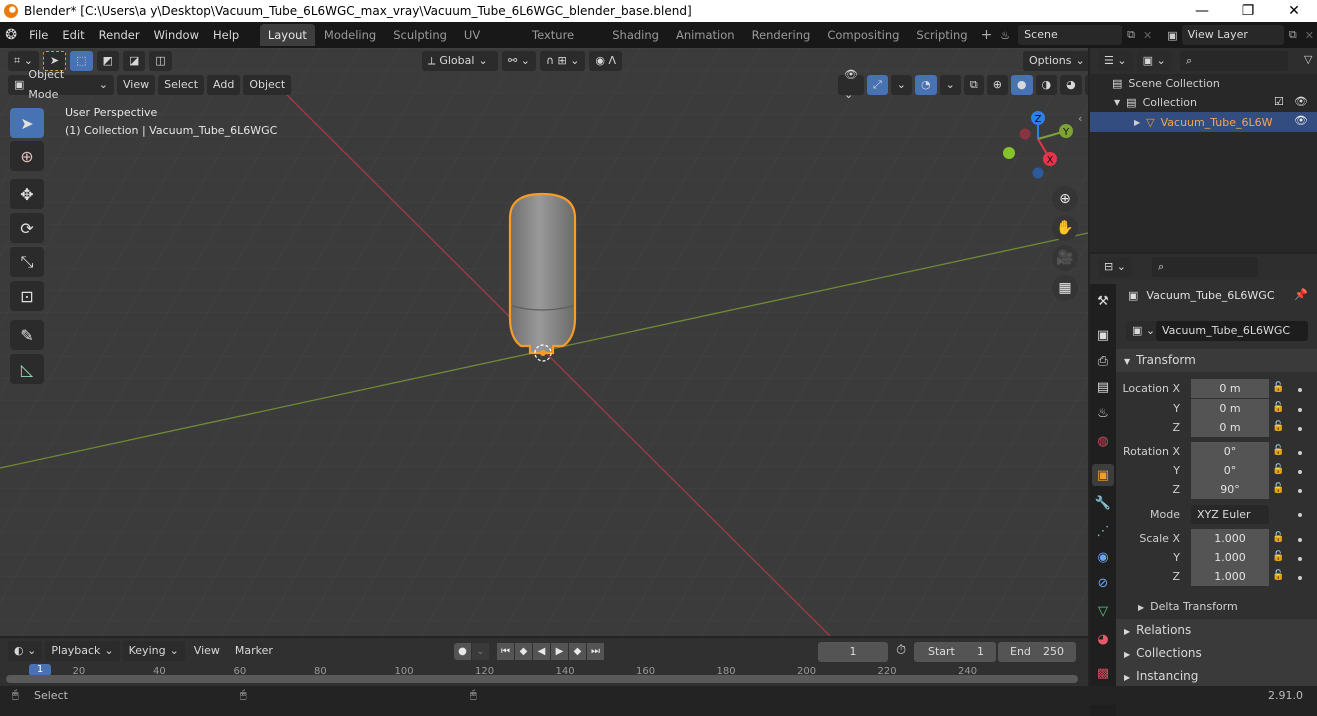 The width and height of the screenshot is (1317, 716). Describe the element at coordinates (1309, 35) in the screenshot. I see `delete-view-layer-icon: ✕` at that location.